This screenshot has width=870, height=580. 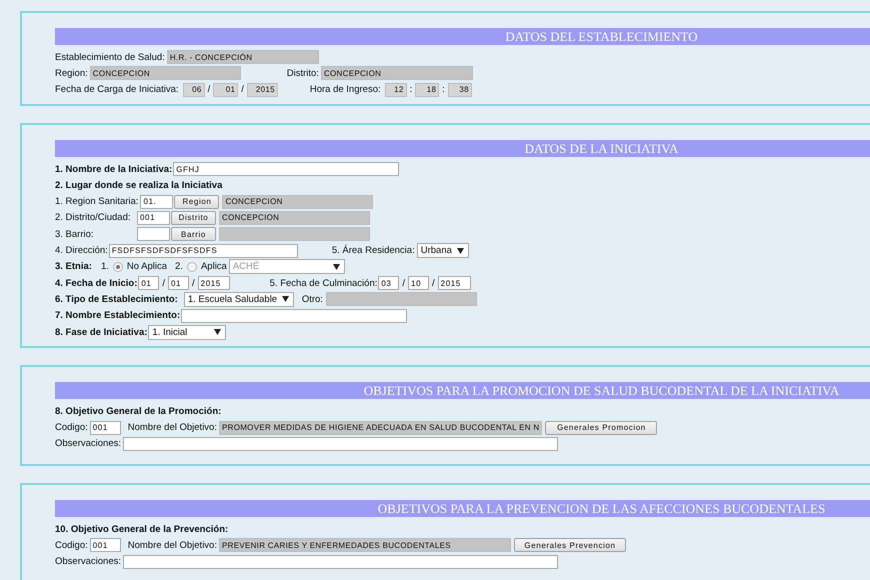 What do you see at coordinates (117, 90) in the screenshot?
I see `field-label: Fecha de Carga de Iniciativa:` at bounding box center [117, 90].